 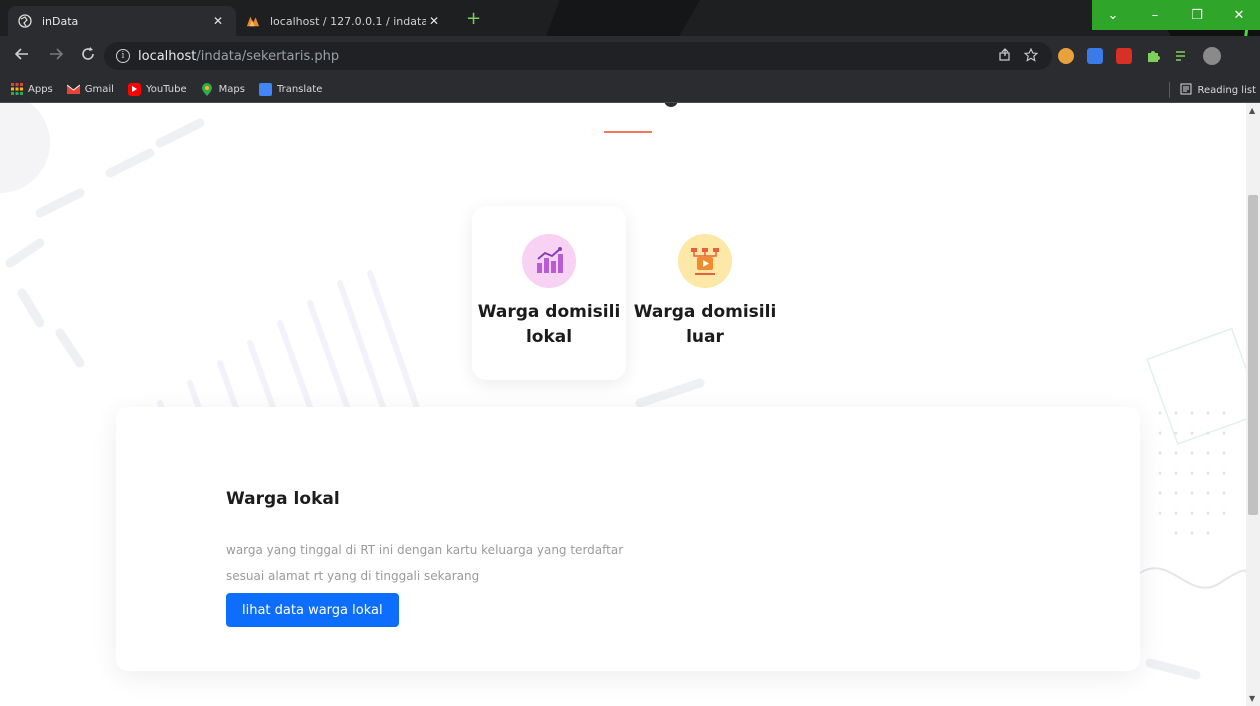 I want to click on forward-arrow-icon, so click(x=56, y=56).